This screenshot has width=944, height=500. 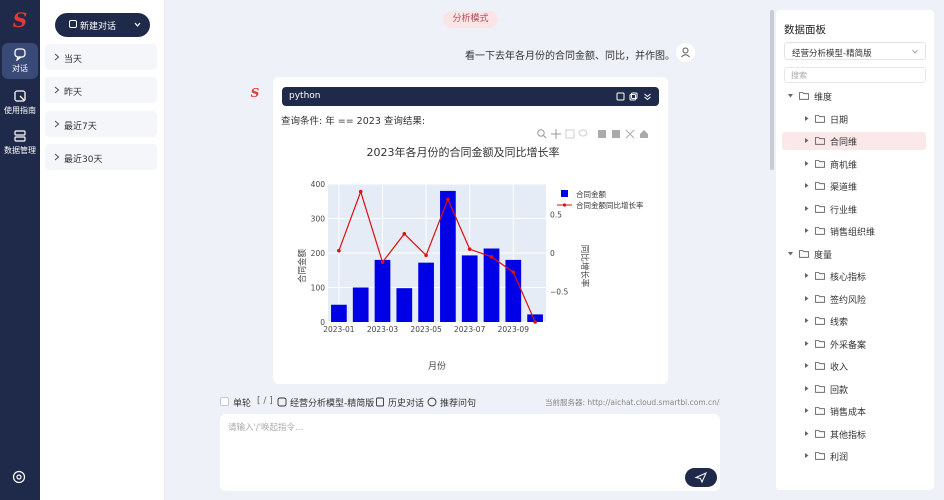 What do you see at coordinates (854, 231) in the screenshot?
I see `tree-item: 销售组织维` at bounding box center [854, 231].